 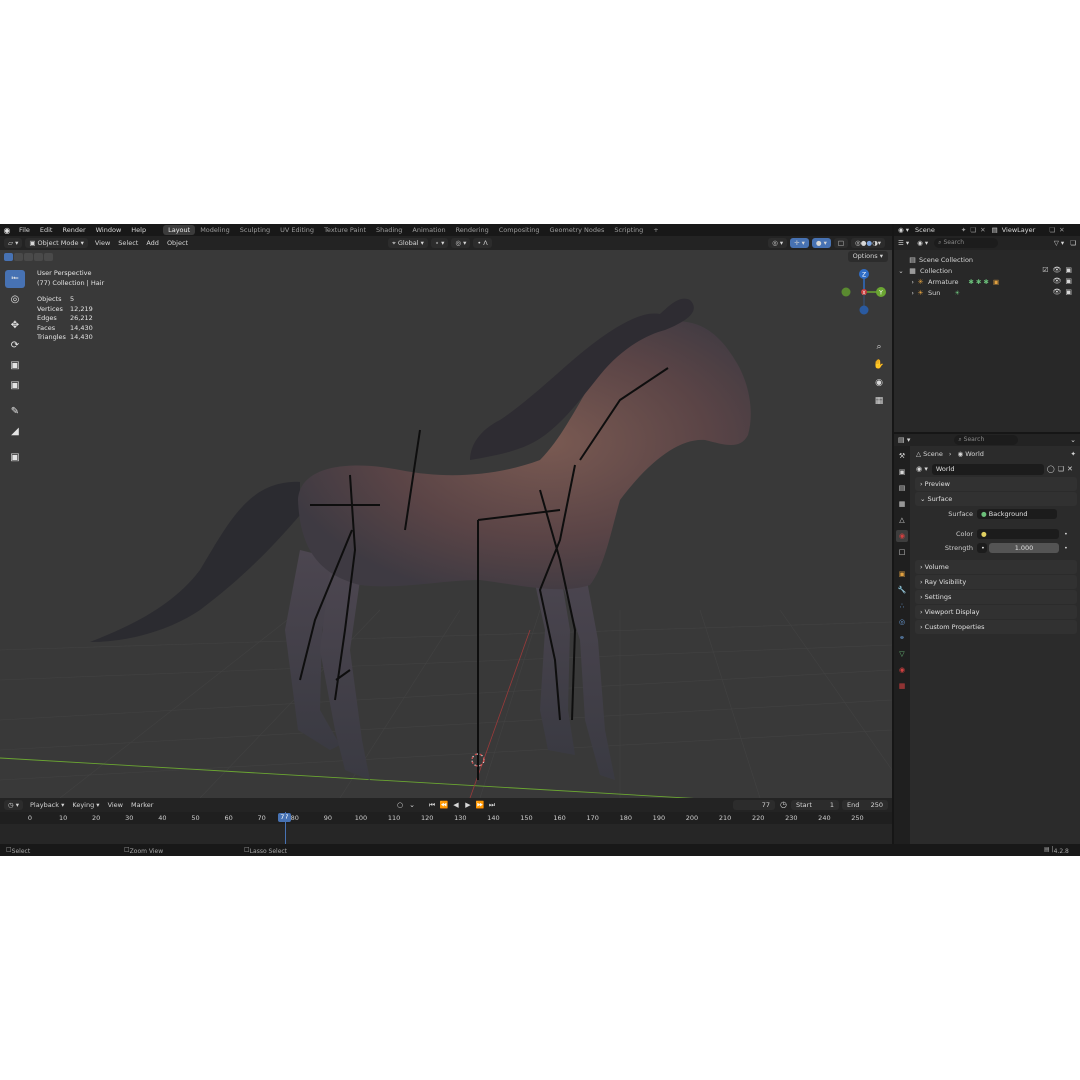 I want to click on xray-toggle: □, so click(x=841, y=243).